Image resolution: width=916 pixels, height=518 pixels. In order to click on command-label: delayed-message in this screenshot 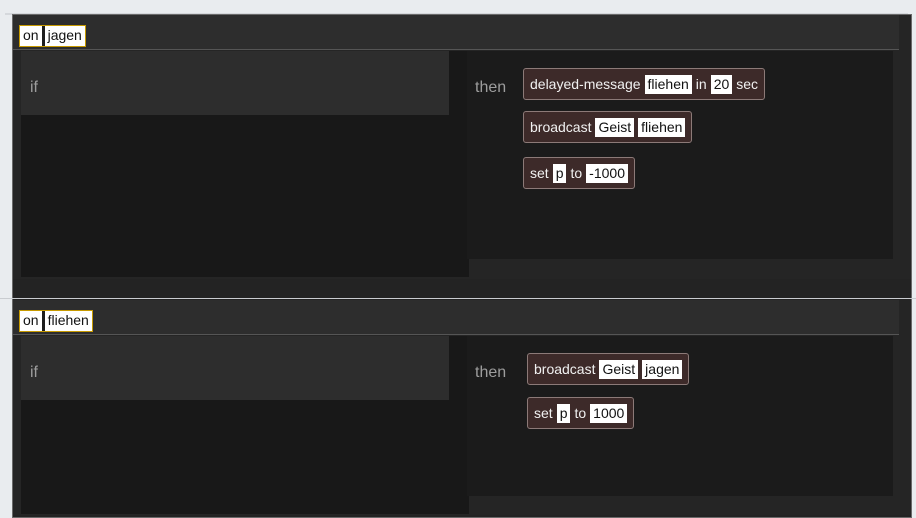, I will do `click(585, 84)`.